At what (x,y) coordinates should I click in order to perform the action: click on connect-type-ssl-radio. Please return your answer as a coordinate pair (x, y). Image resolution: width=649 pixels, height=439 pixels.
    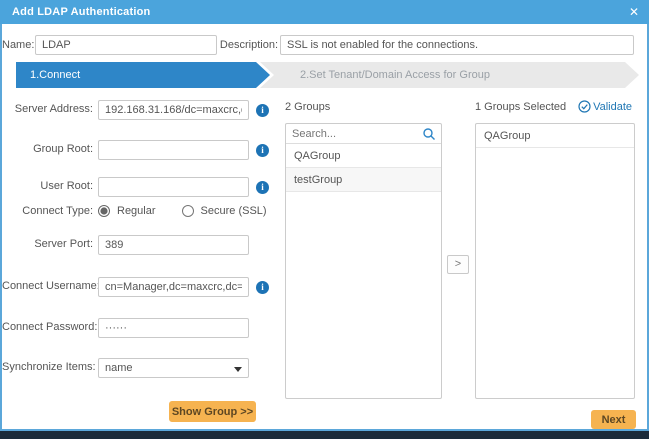
    Looking at the image, I should click on (187, 211).